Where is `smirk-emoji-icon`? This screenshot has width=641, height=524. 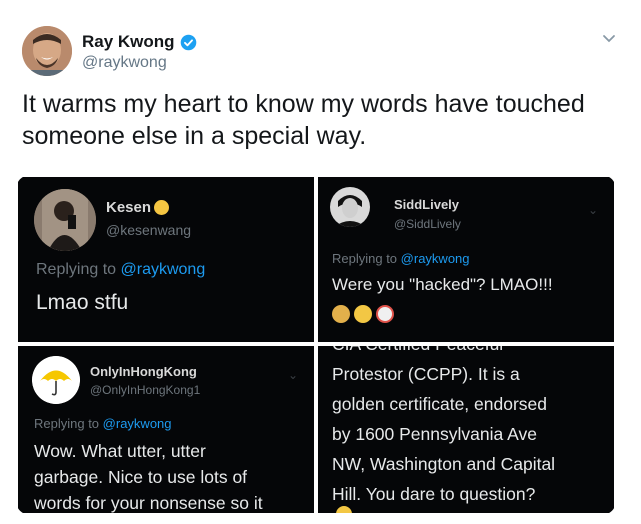 smirk-emoji-icon is located at coordinates (363, 314).